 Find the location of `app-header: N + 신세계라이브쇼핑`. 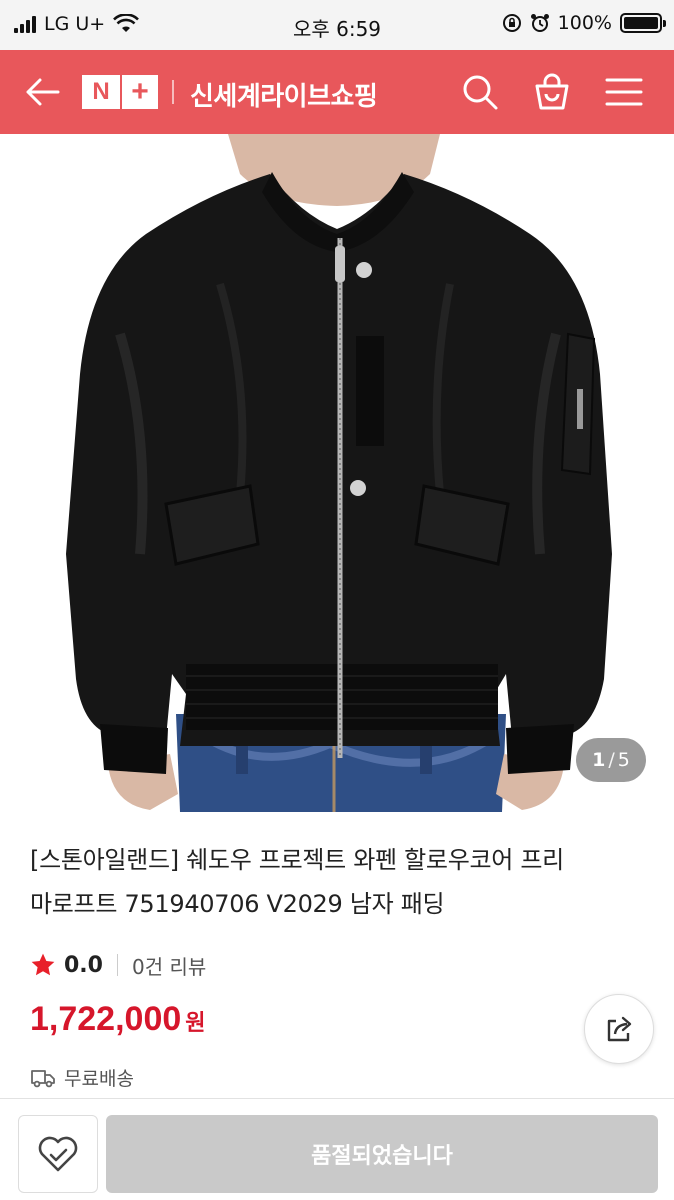

app-header: N + 신세계라이브쇼핑 is located at coordinates (337, 92).